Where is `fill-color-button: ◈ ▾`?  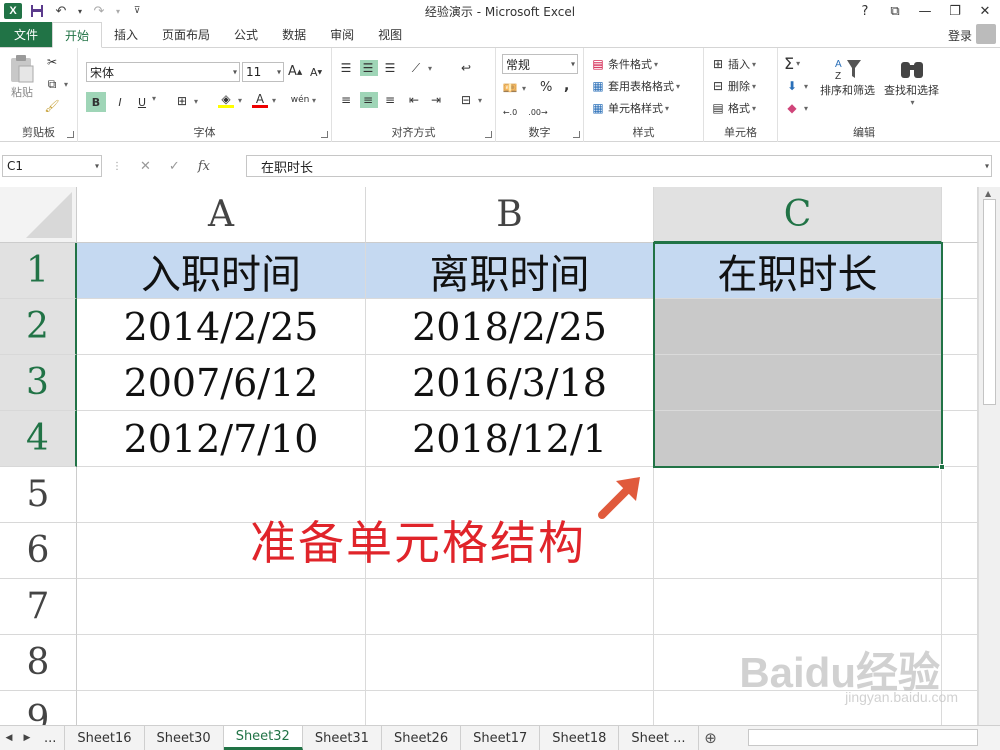
fill-color-button: ◈ ▾ is located at coordinates (230, 100).